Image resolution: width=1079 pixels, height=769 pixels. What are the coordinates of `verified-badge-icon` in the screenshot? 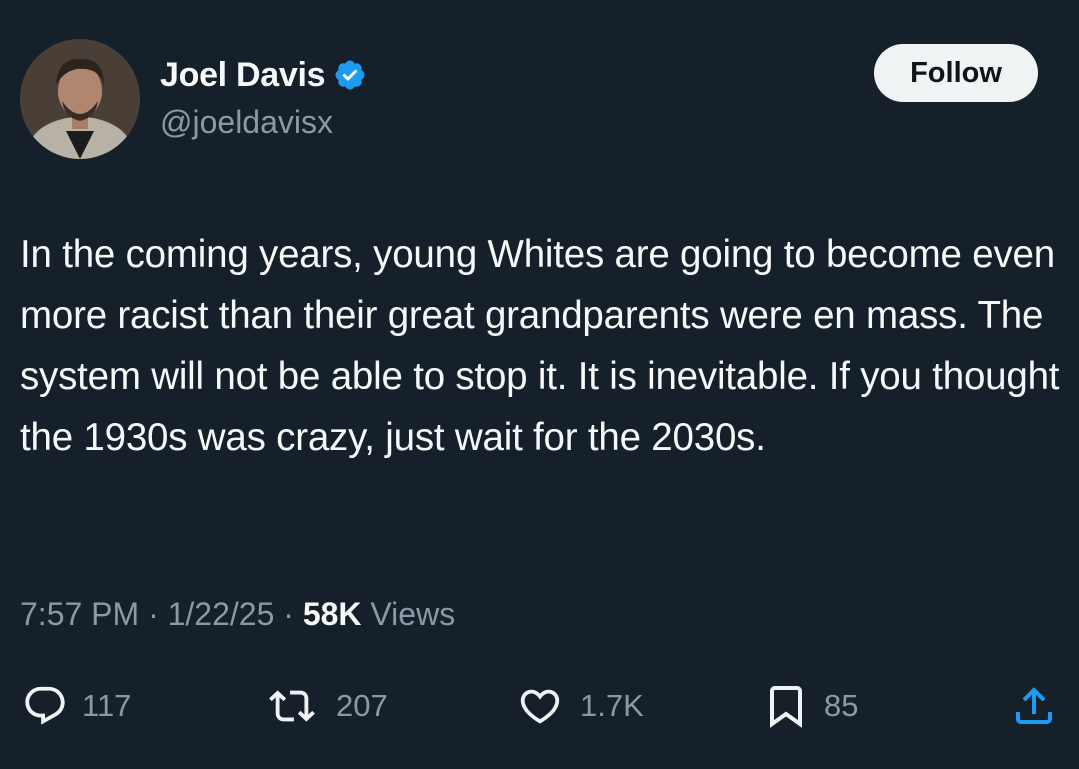 It's located at (350, 75).